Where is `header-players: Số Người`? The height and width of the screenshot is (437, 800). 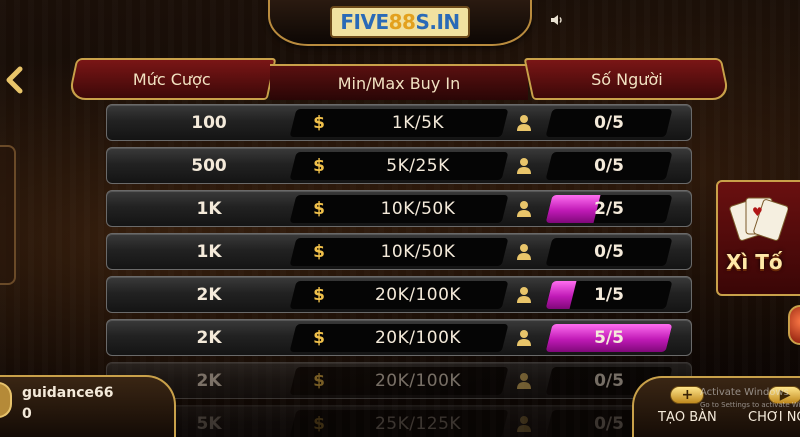 header-players: Số Người is located at coordinates (627, 79).